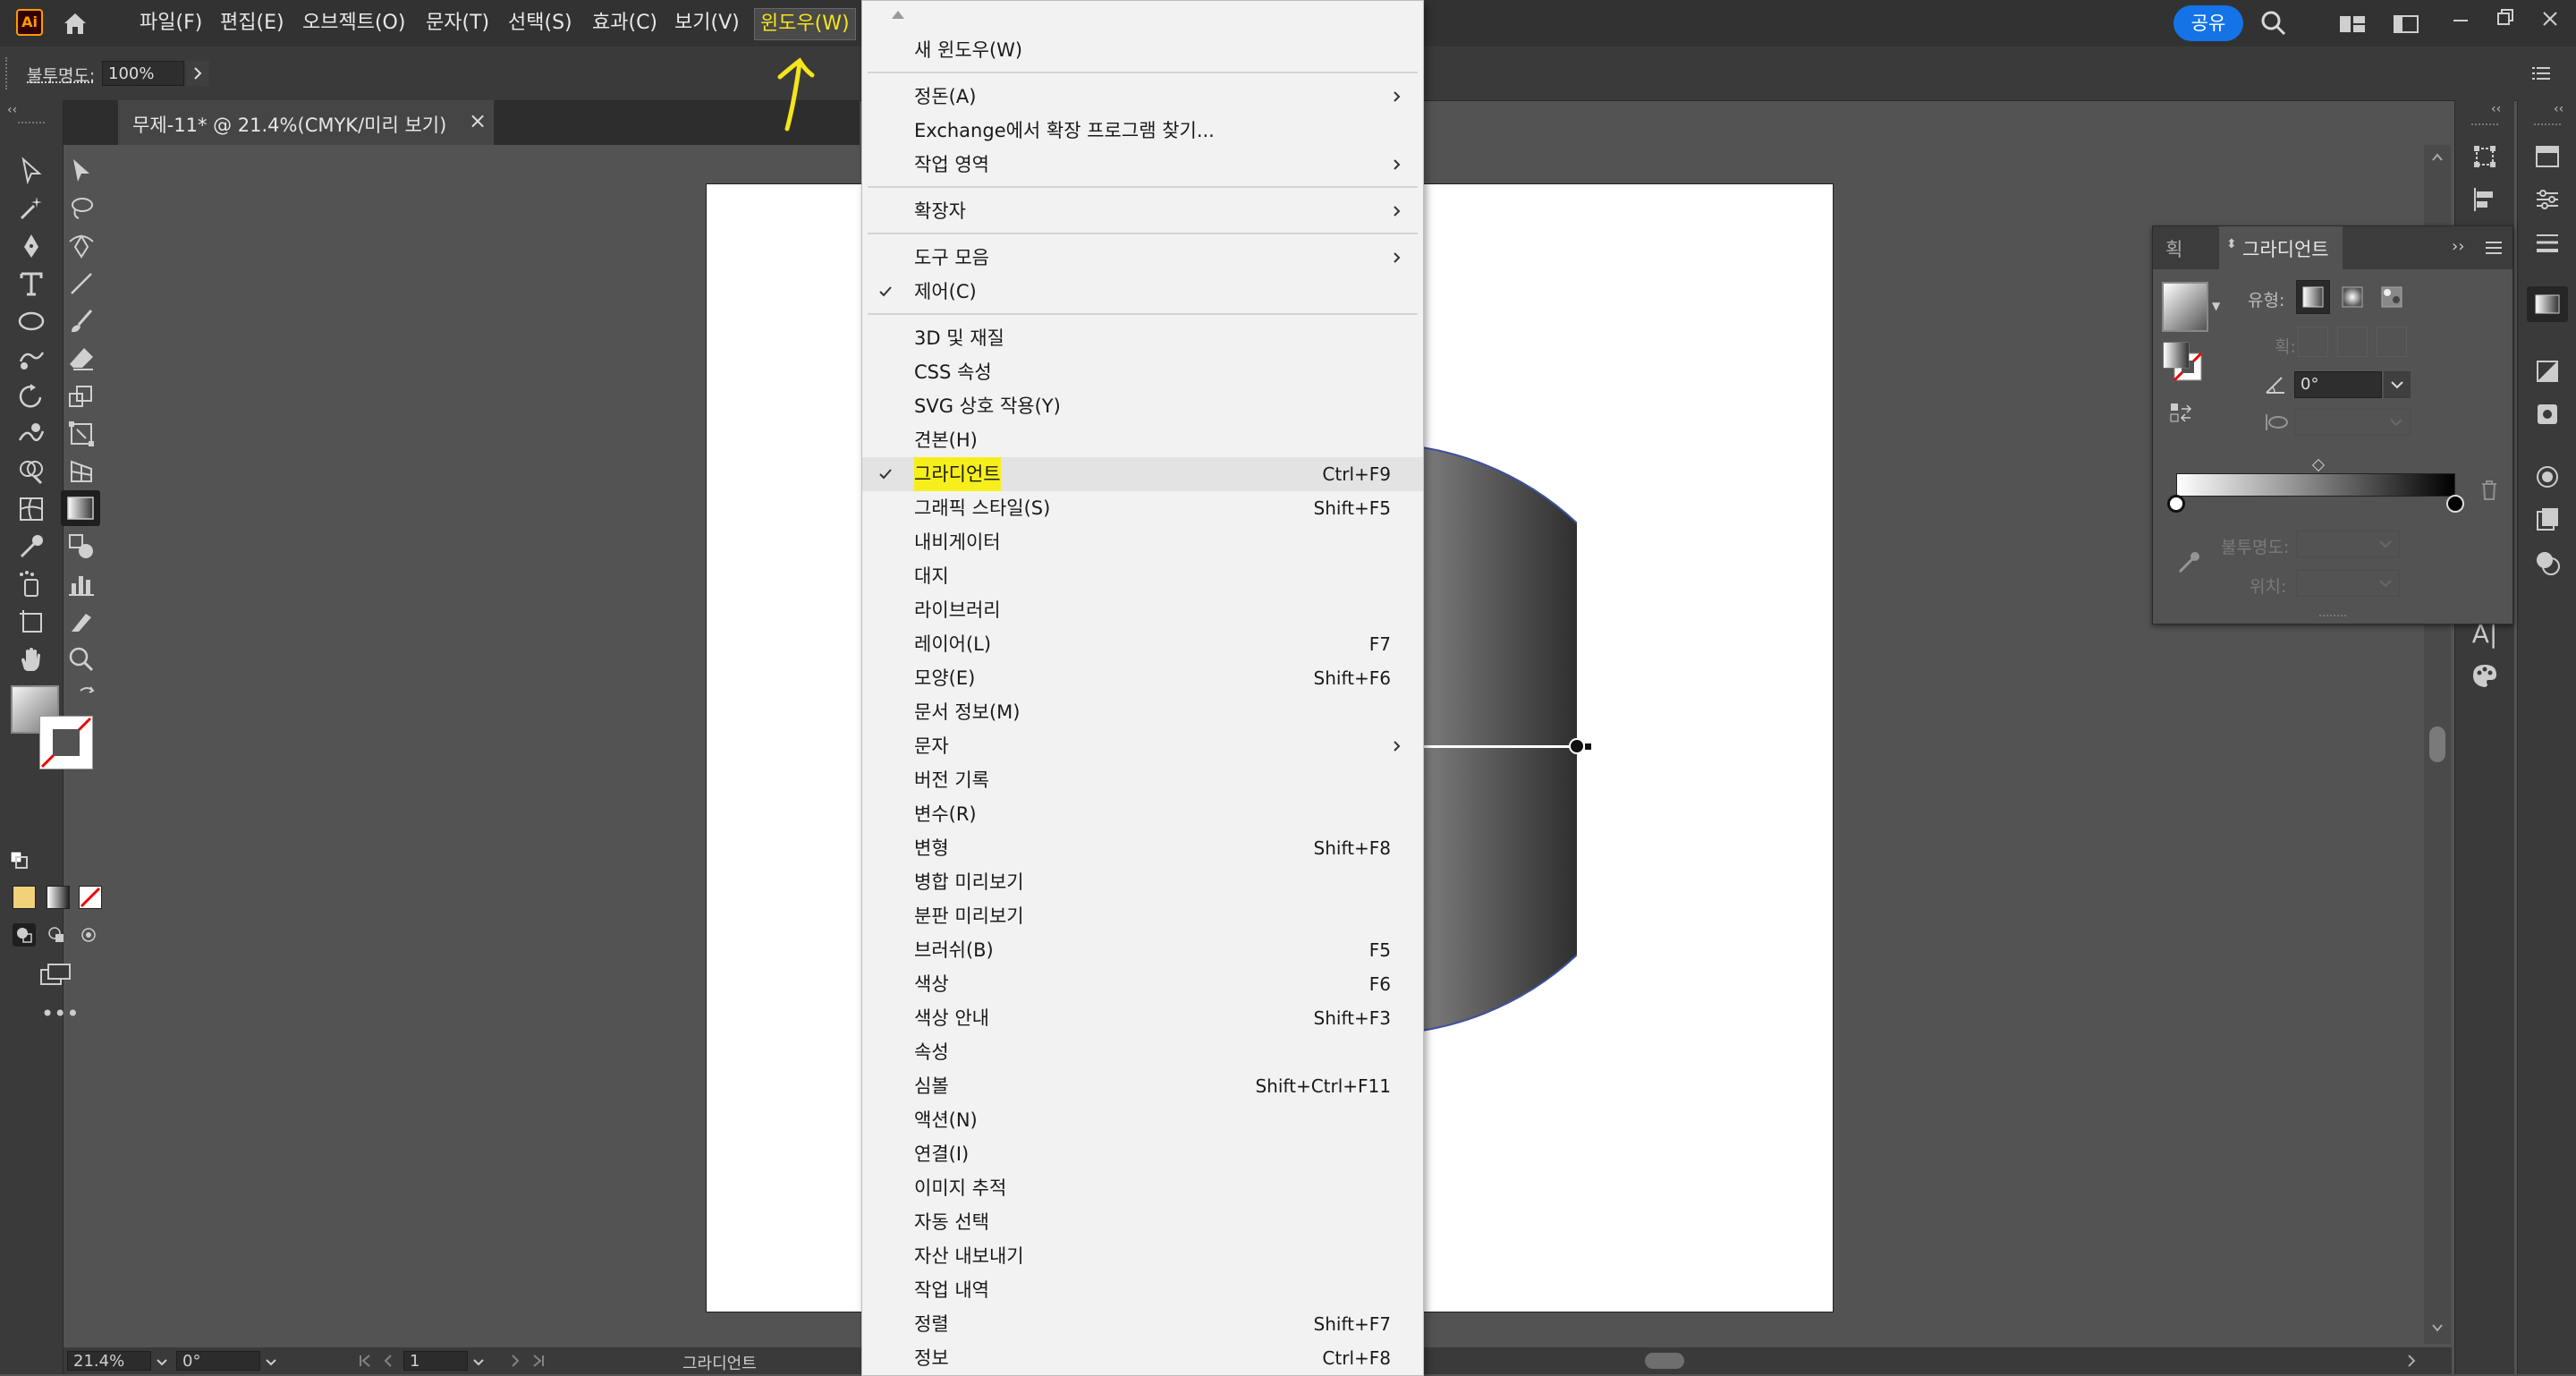  Describe the element at coordinates (31, 509) in the screenshot. I see `mesh-tool-icon` at that location.